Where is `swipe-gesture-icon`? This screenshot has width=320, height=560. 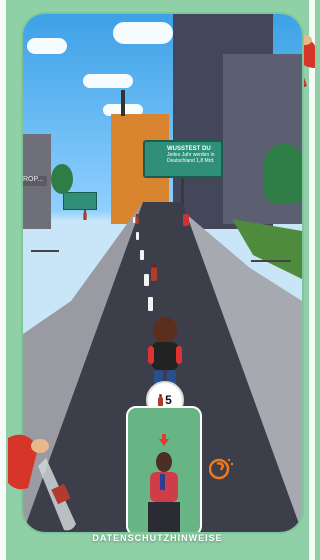 swipe-gesture-icon is located at coordinates (222, 467).